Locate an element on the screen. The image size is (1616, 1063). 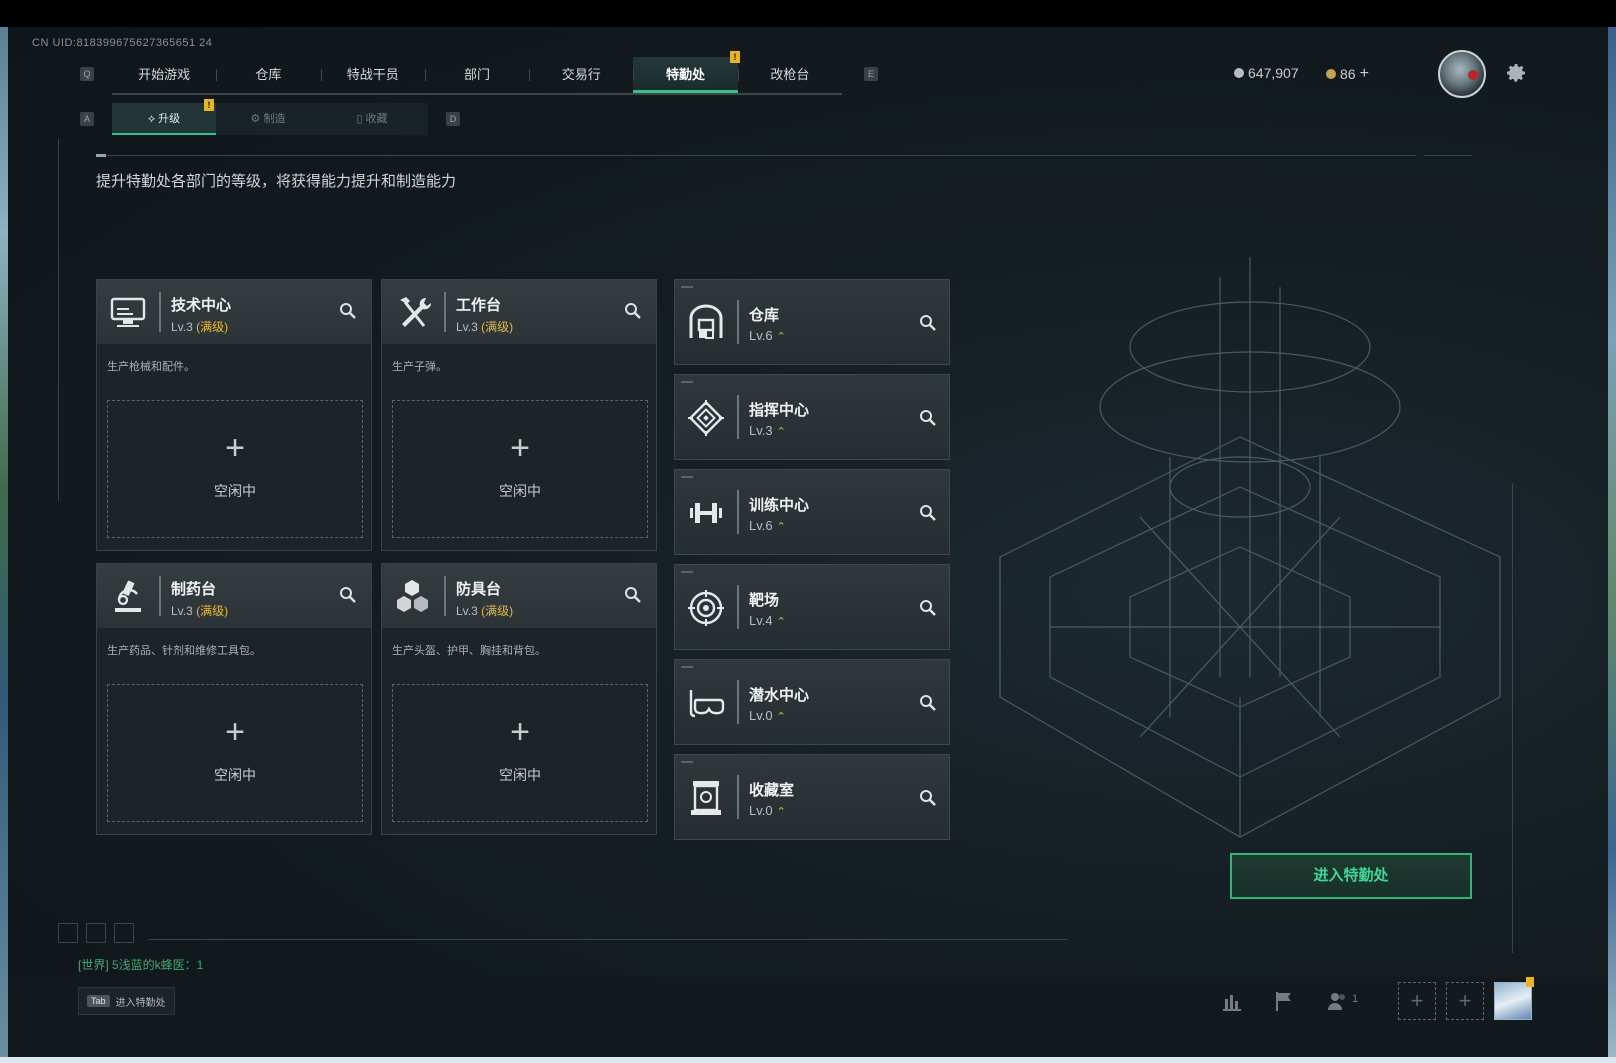
workshop-card-workbench: 工作台 Lv.3 (满级) 生产子弹。 + 空闲中 is located at coordinates (519, 415).